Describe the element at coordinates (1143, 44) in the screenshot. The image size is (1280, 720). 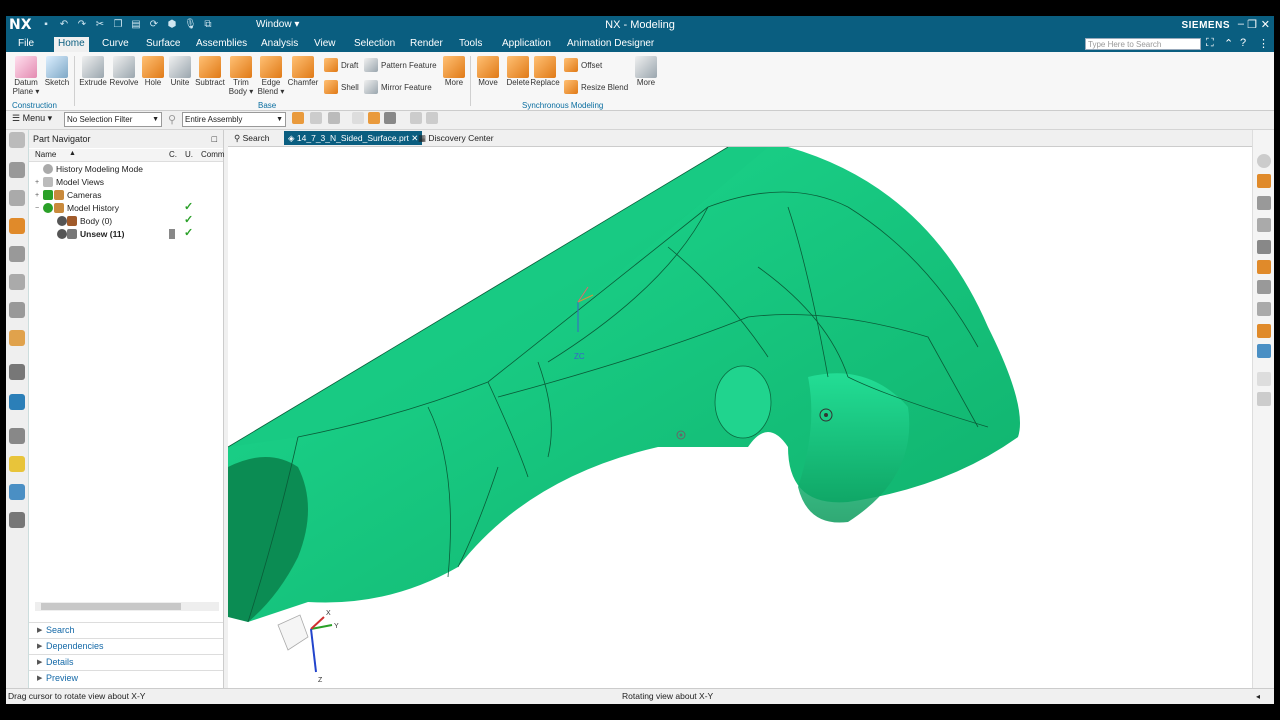
I see `command-search-input: Type Here to Search` at that location.